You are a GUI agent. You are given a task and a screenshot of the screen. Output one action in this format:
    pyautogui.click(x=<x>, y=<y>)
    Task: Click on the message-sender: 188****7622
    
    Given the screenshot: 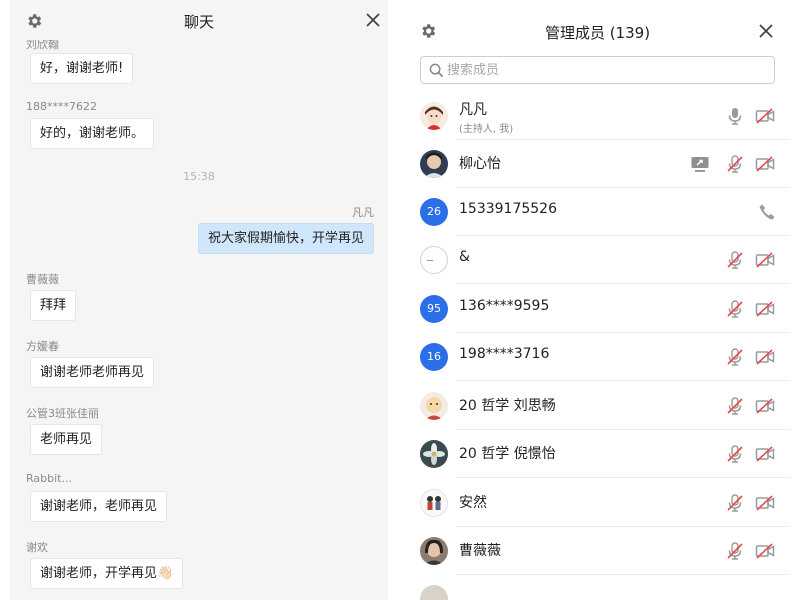 What is the action you would take?
    pyautogui.click(x=61, y=106)
    